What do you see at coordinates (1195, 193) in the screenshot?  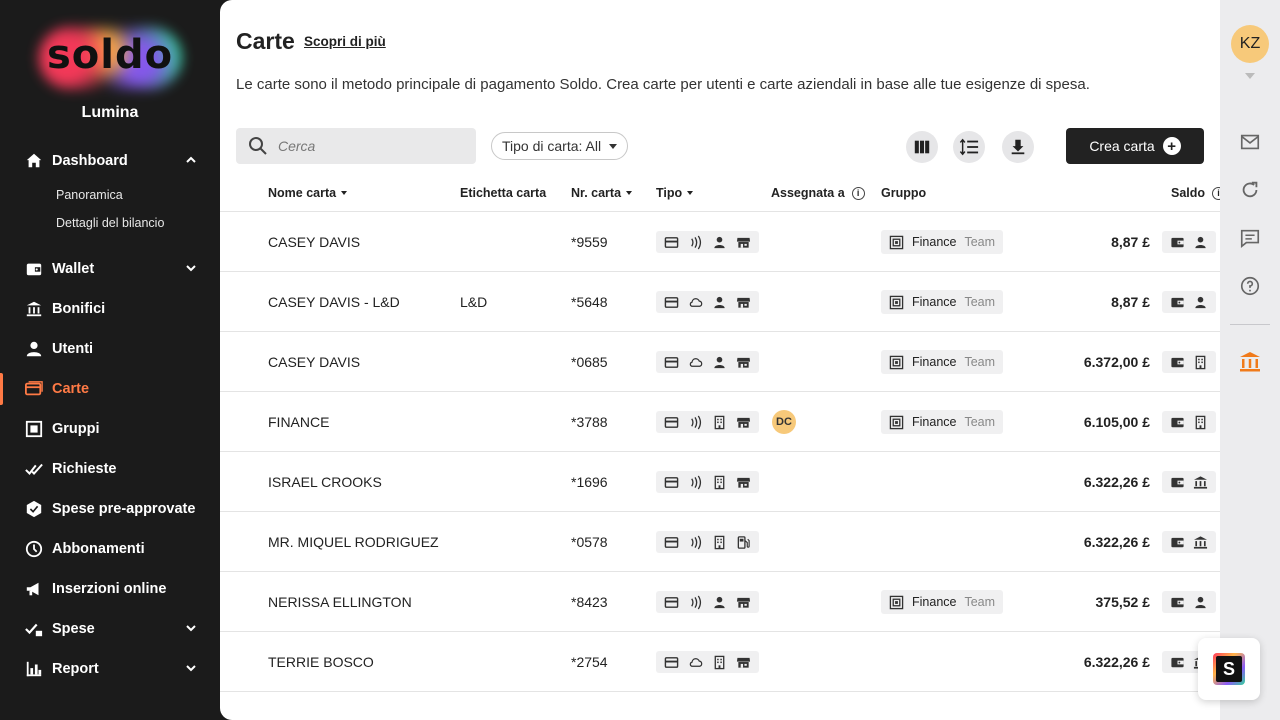 I see `column-header-balance: Saldo i` at bounding box center [1195, 193].